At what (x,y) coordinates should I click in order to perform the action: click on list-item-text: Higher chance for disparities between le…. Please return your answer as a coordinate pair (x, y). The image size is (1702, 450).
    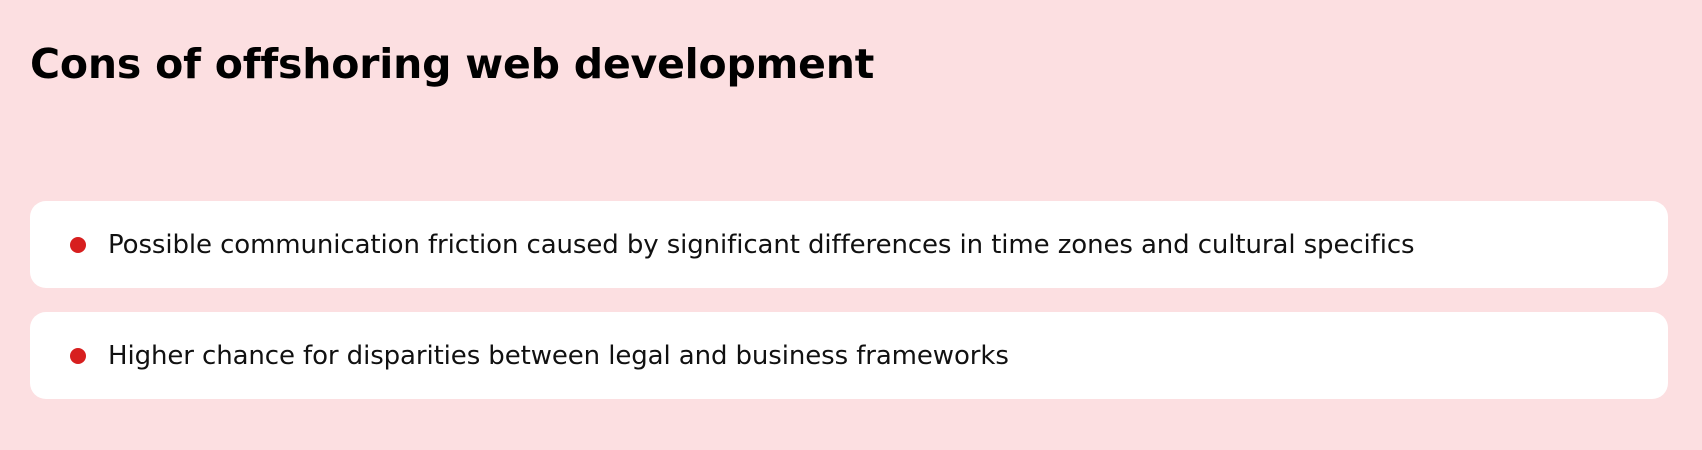
    Looking at the image, I should click on (558, 355).